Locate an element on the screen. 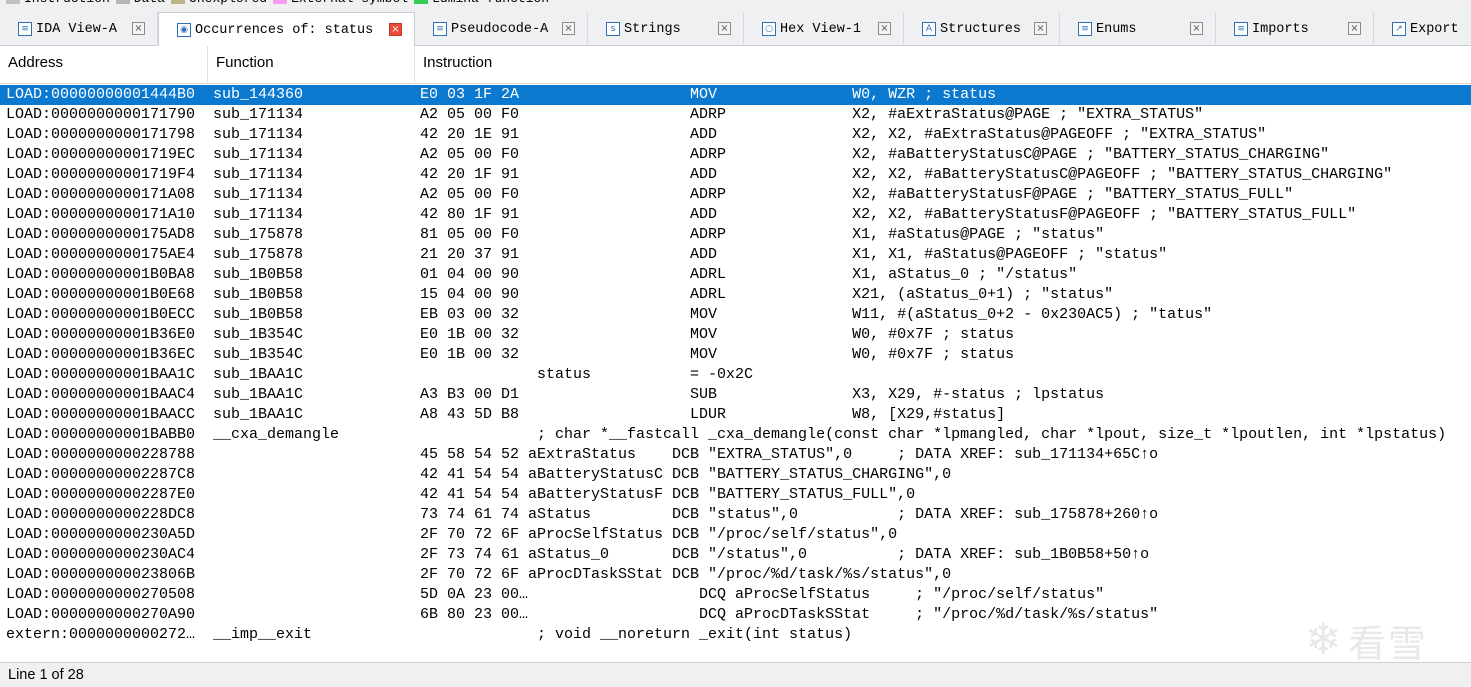  tab-hex-view-1: ○ Hex View-1 × is located at coordinates (824, 29).